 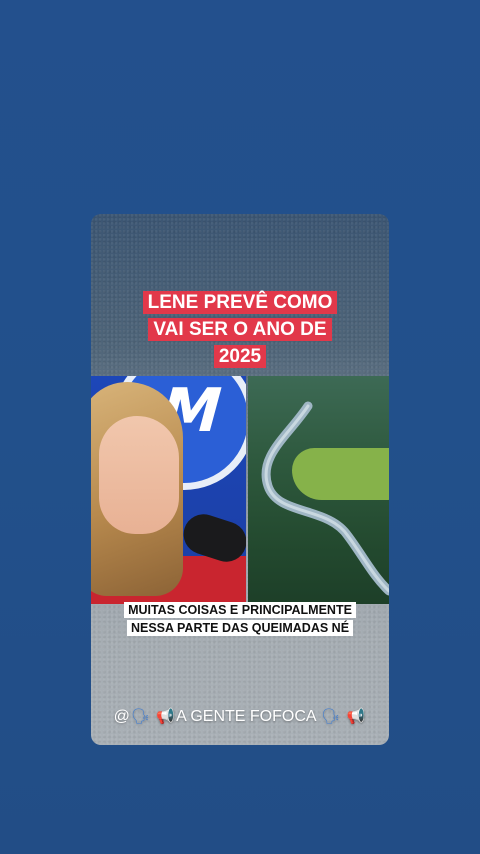 I want to click on rainforest-image, so click(x=318, y=490).